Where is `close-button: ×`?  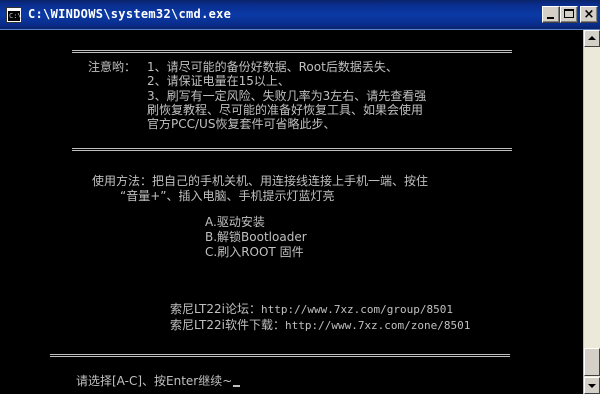
close-button: × is located at coordinates (589, 14).